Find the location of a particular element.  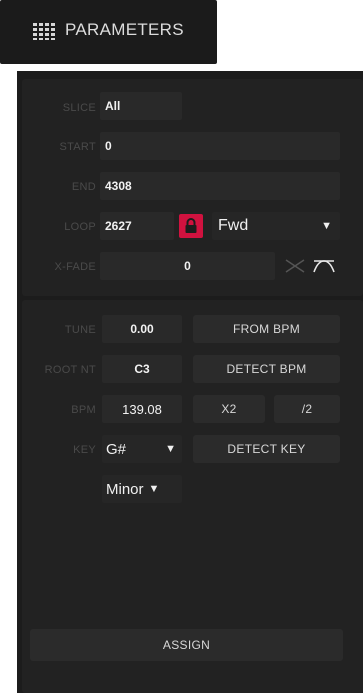

x2-button: X2 is located at coordinates (229, 409).